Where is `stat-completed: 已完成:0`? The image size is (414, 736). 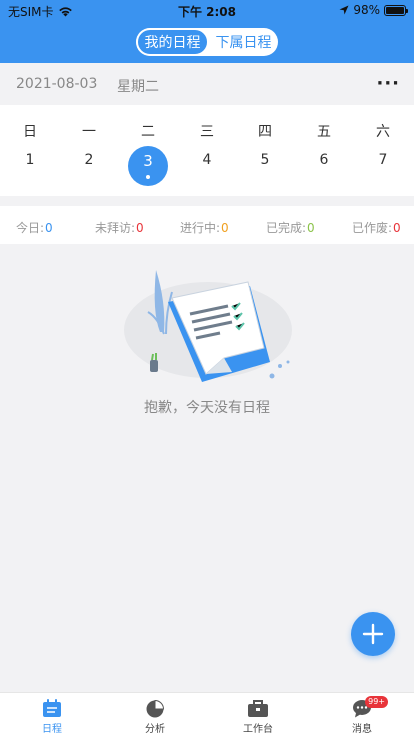
stat-completed: 已完成:0 is located at coordinates (290, 227).